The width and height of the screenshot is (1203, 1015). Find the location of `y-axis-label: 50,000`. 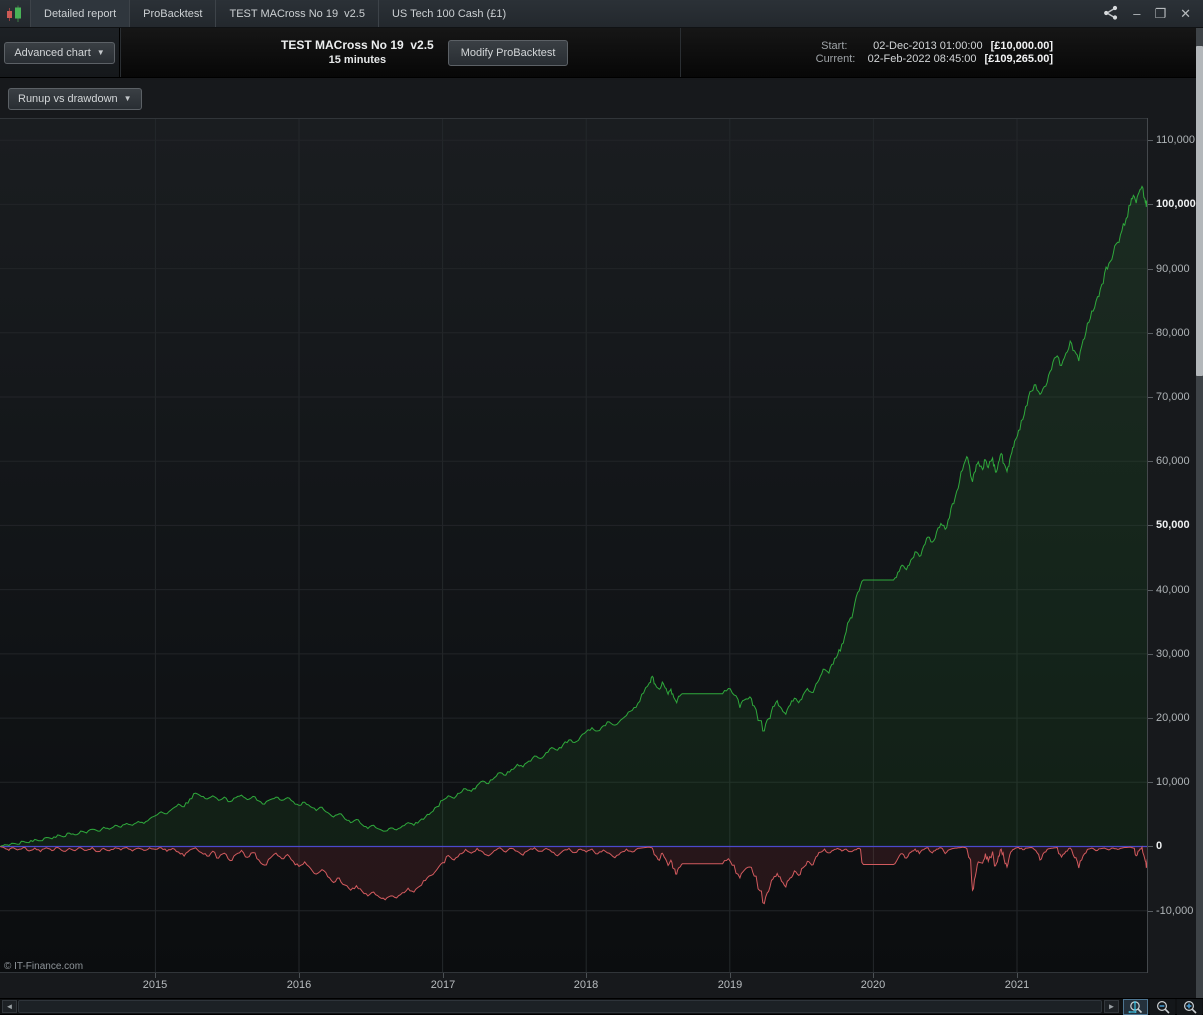

y-axis-label: 50,000 is located at coordinates (1173, 525).